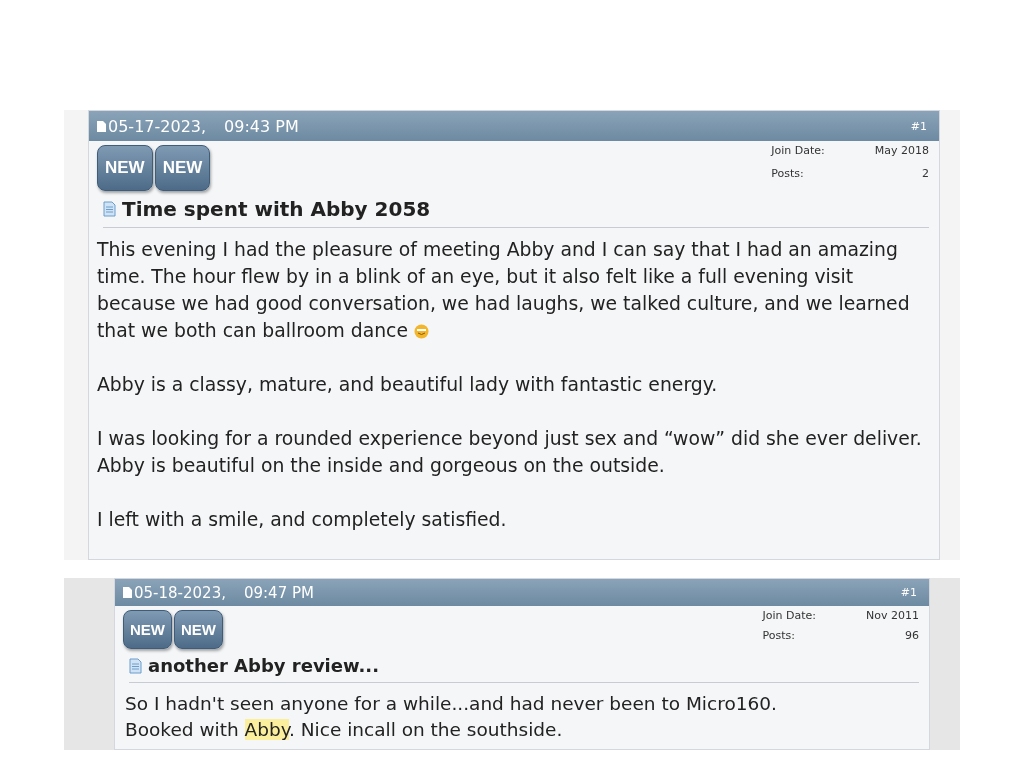 This screenshot has width=1024, height=768. Describe the element at coordinates (911, 636) in the screenshot. I see `post-count: 96` at that location.